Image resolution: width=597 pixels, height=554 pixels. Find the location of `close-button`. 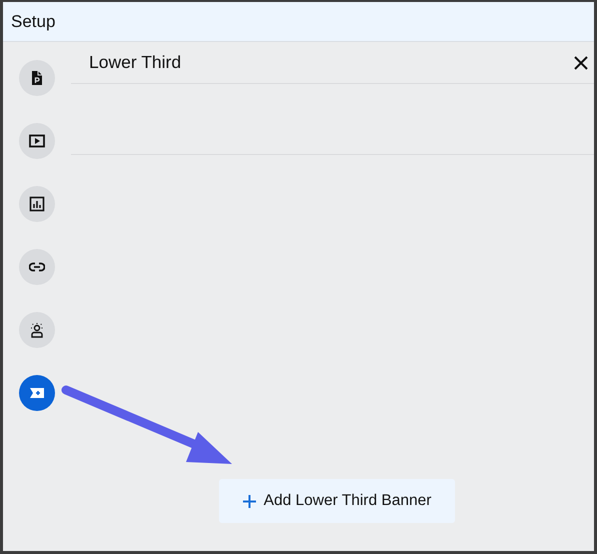

close-button is located at coordinates (581, 63).